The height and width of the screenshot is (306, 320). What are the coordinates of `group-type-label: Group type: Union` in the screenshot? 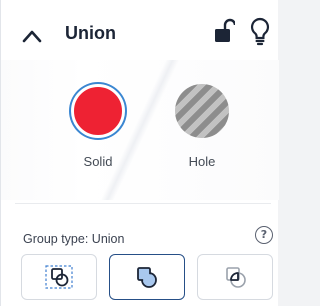 It's located at (74, 239).